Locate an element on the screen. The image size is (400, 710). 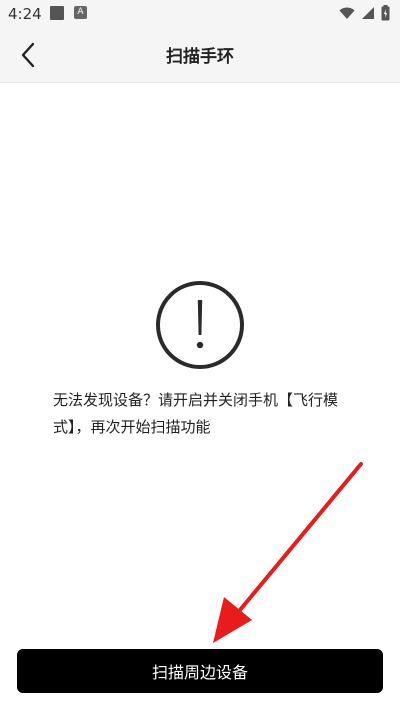
signal-icon is located at coordinates (368, 13).